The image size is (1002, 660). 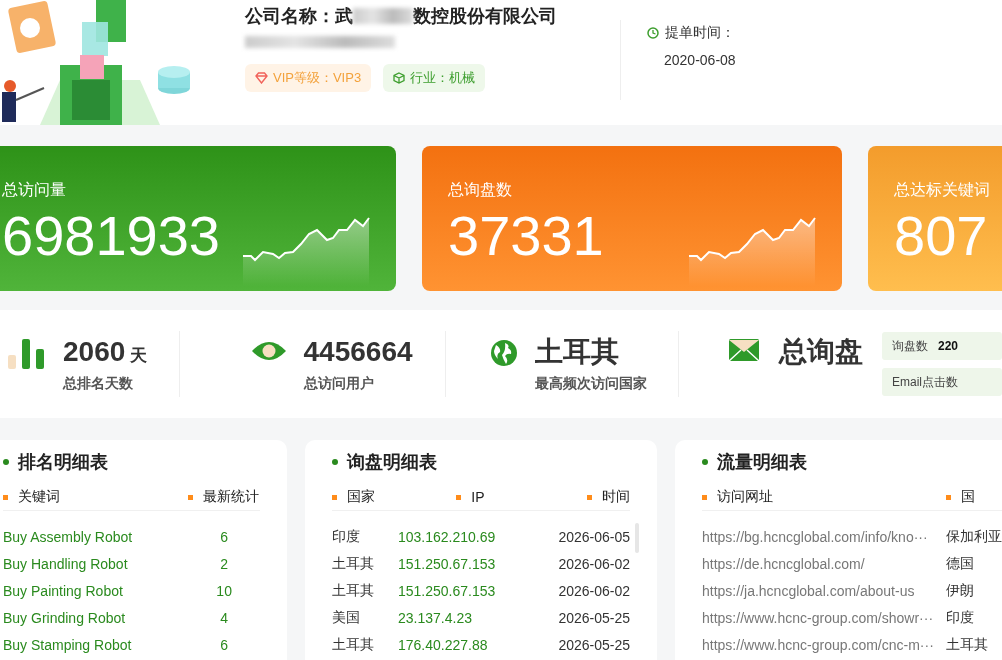 What do you see at coordinates (762, 462) in the screenshot?
I see `panel-title: 流量明细表` at bounding box center [762, 462].